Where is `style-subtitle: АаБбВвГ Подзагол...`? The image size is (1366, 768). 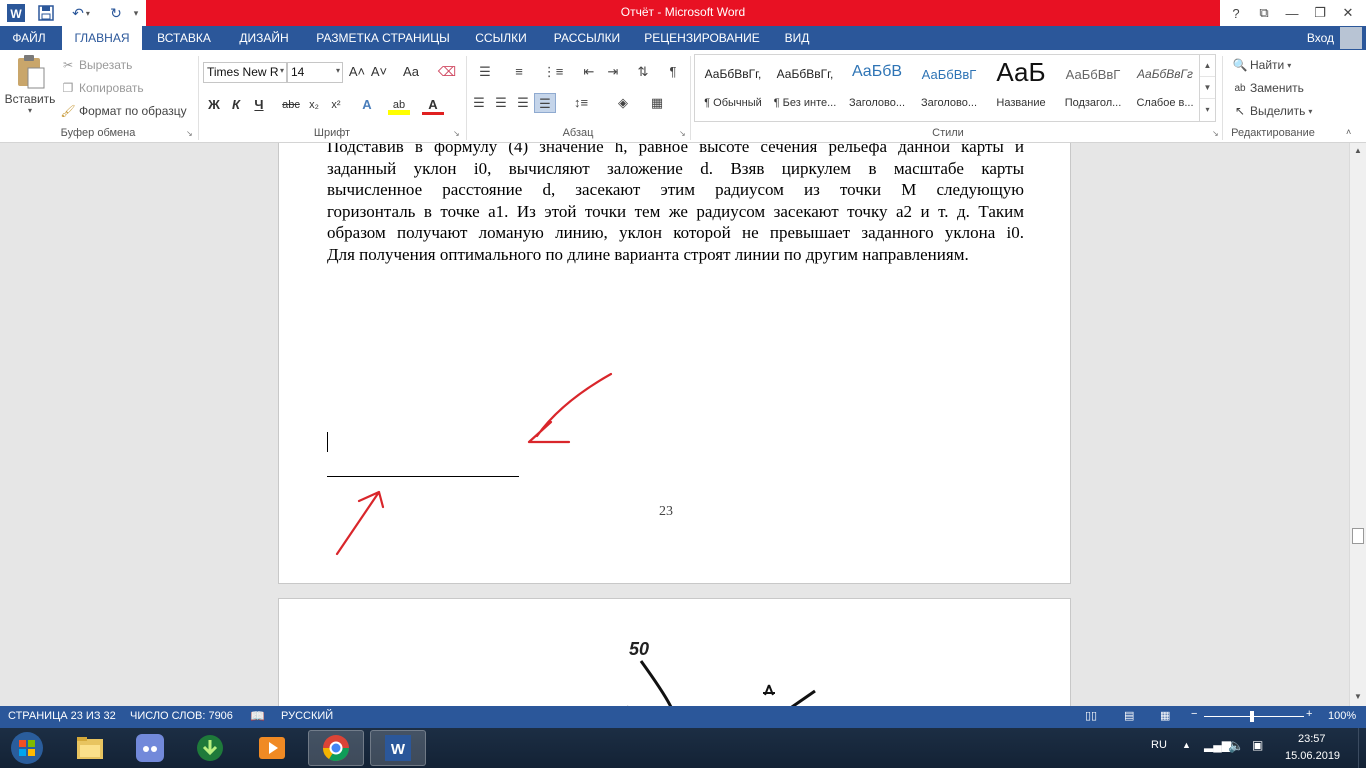 style-subtitle: АаБбВвГ Подзагол... is located at coordinates (1093, 88).